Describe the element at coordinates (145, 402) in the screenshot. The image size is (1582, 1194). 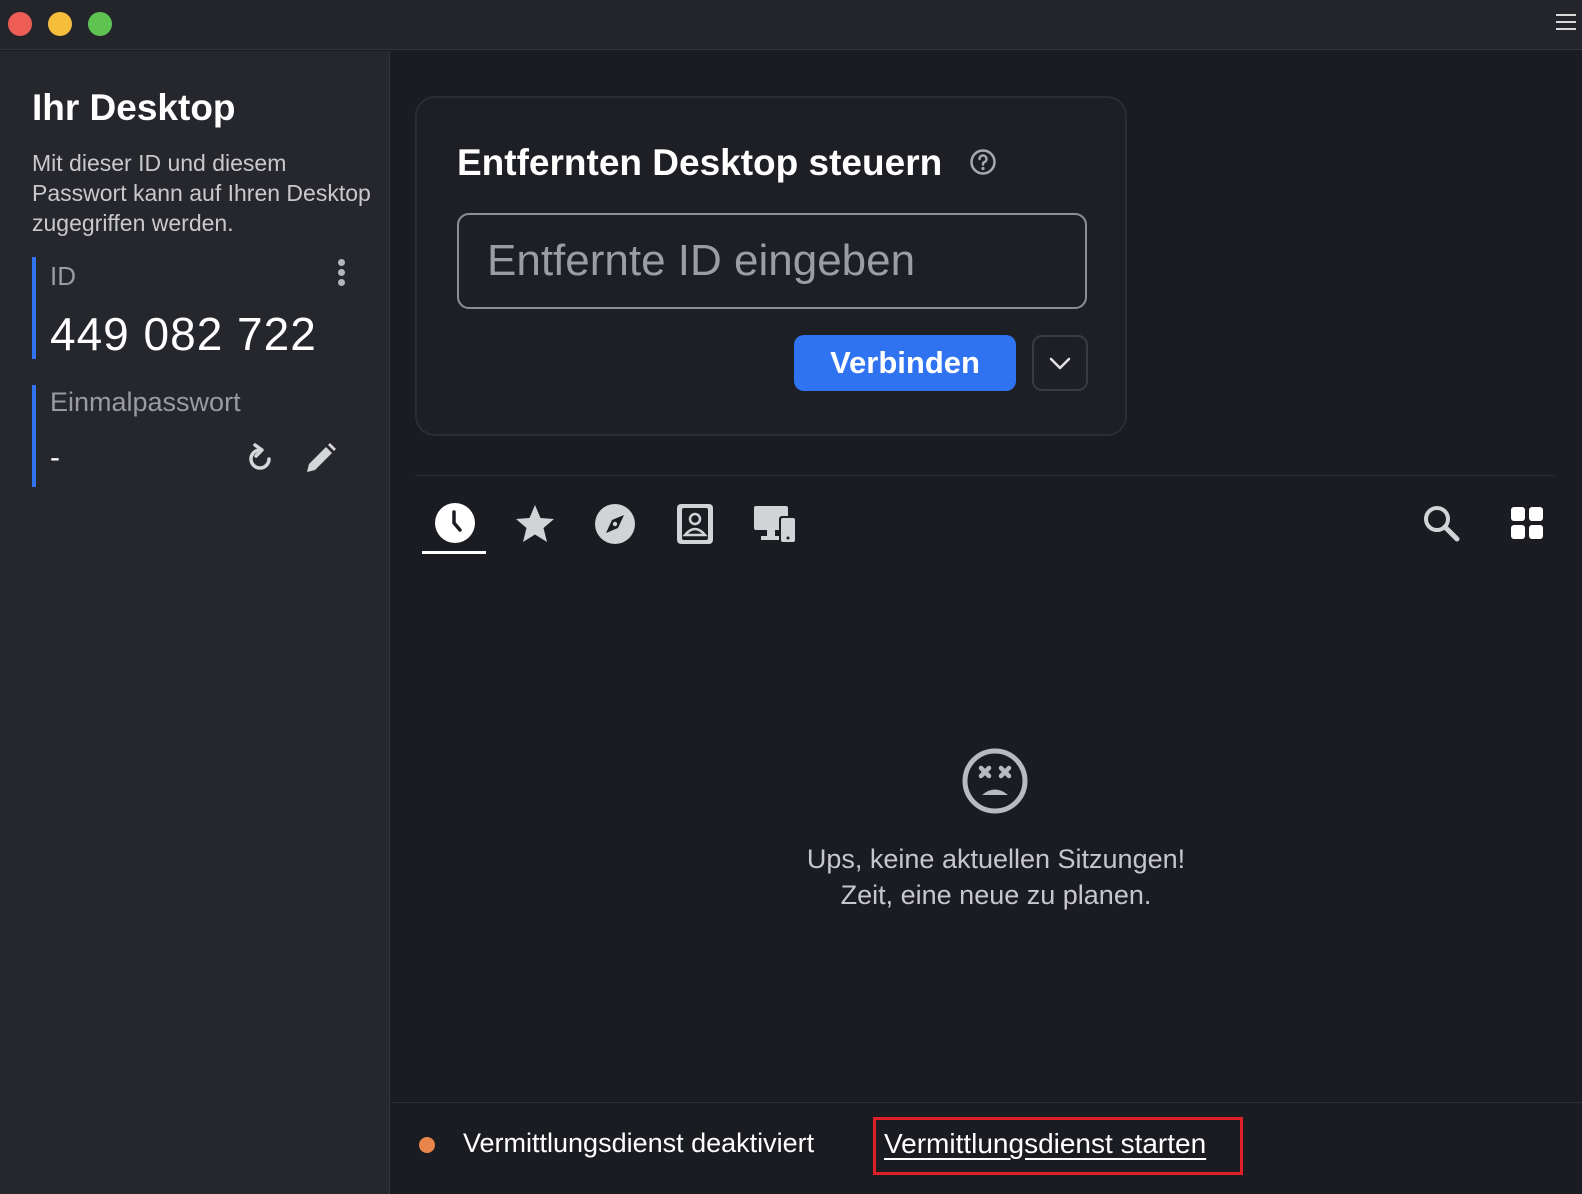
I see `password-label: Einmalpasswort` at that location.